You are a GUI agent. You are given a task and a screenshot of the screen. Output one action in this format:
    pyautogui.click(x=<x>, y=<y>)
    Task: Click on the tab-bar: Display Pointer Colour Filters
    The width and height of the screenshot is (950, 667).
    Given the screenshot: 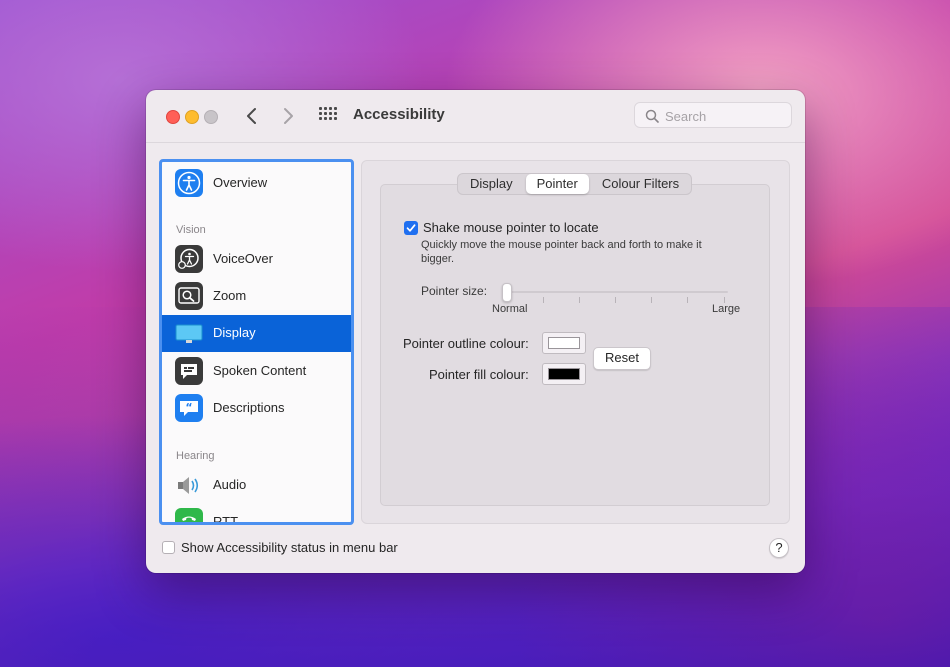 What is the action you would take?
    pyautogui.click(x=575, y=184)
    